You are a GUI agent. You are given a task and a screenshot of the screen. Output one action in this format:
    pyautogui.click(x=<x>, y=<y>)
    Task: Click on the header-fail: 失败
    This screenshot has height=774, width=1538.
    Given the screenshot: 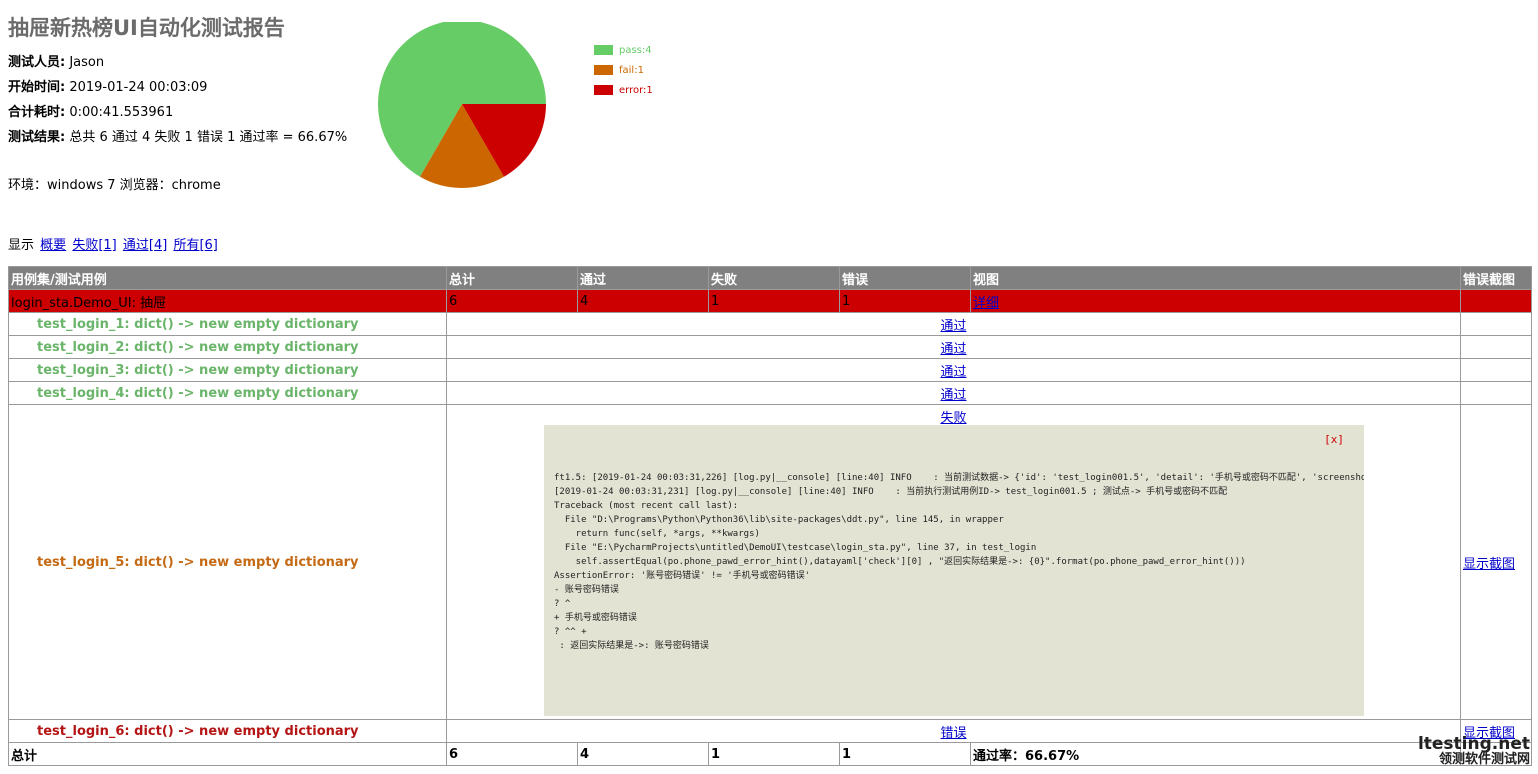 What is the action you would take?
    pyautogui.click(x=774, y=278)
    